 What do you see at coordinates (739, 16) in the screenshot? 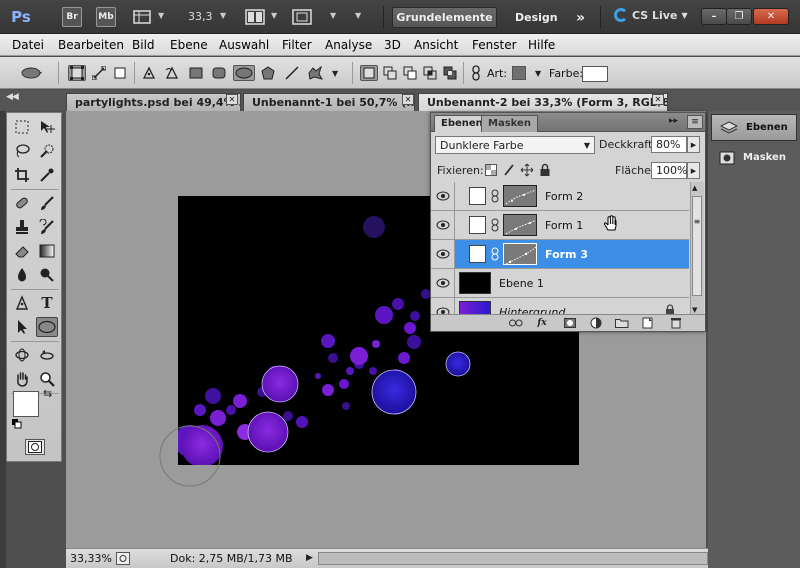
I see `maximize-button: ❐` at bounding box center [739, 16].